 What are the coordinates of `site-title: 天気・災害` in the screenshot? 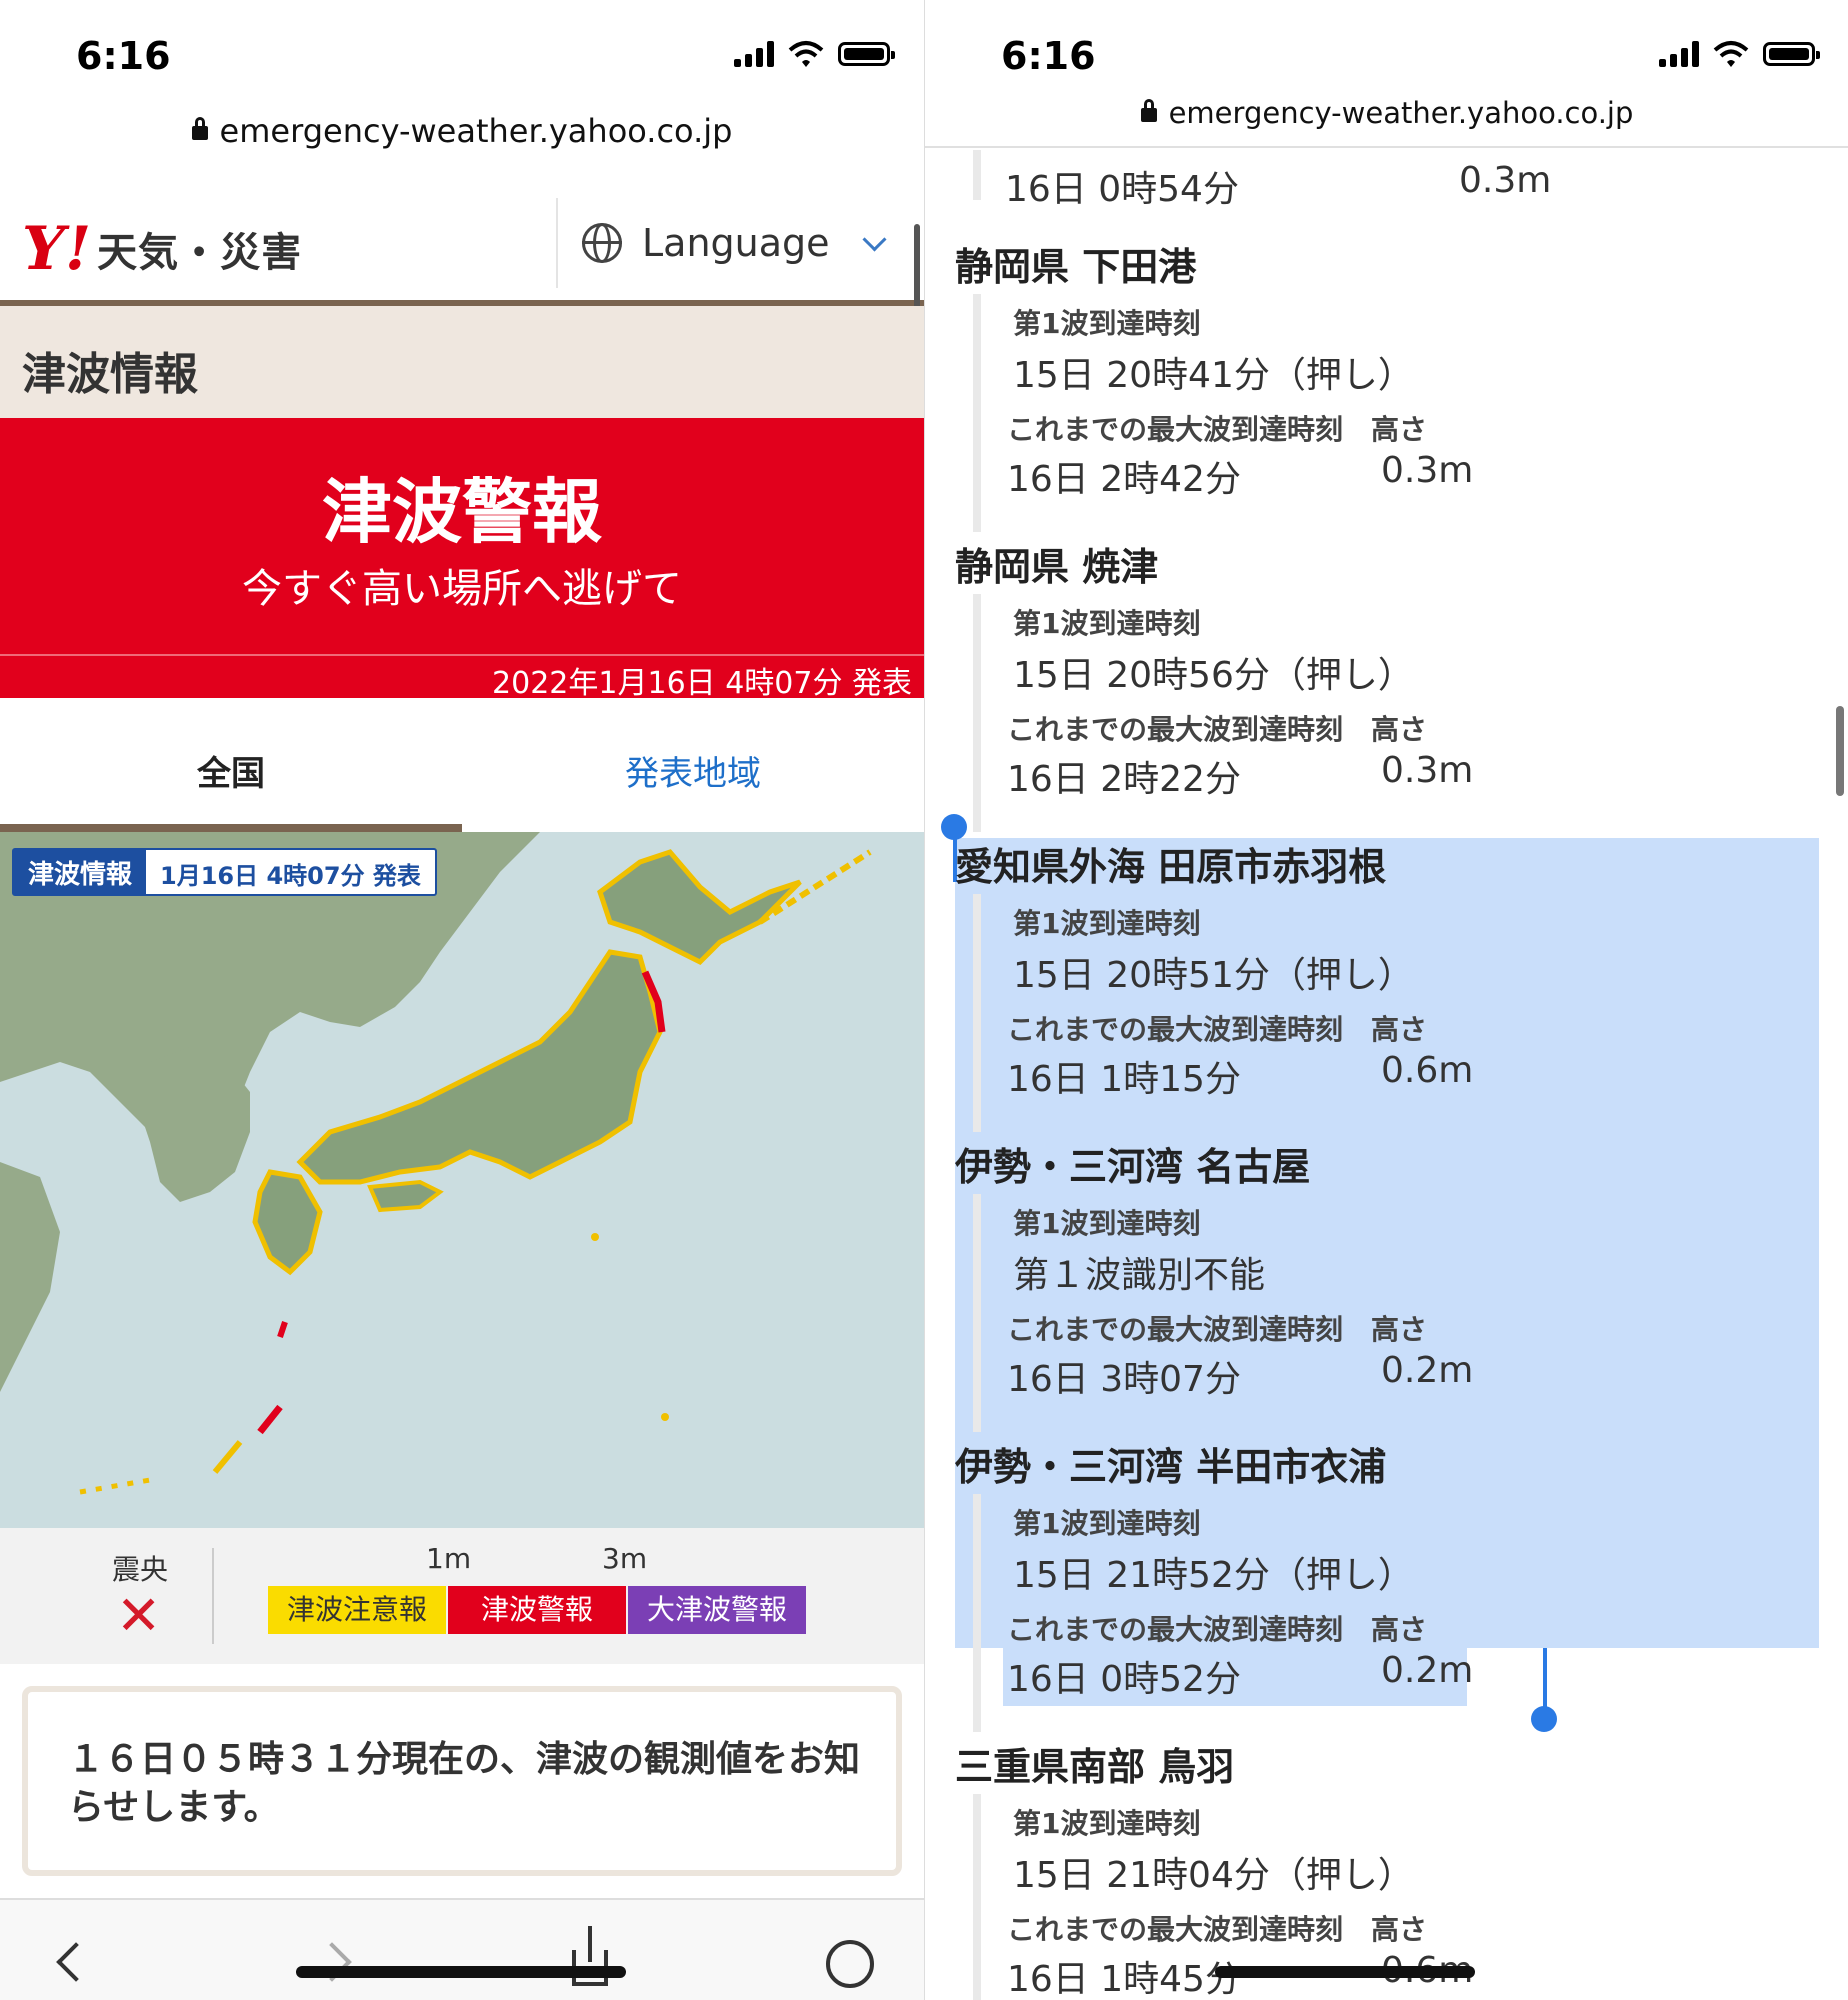 It's located at (200, 253).